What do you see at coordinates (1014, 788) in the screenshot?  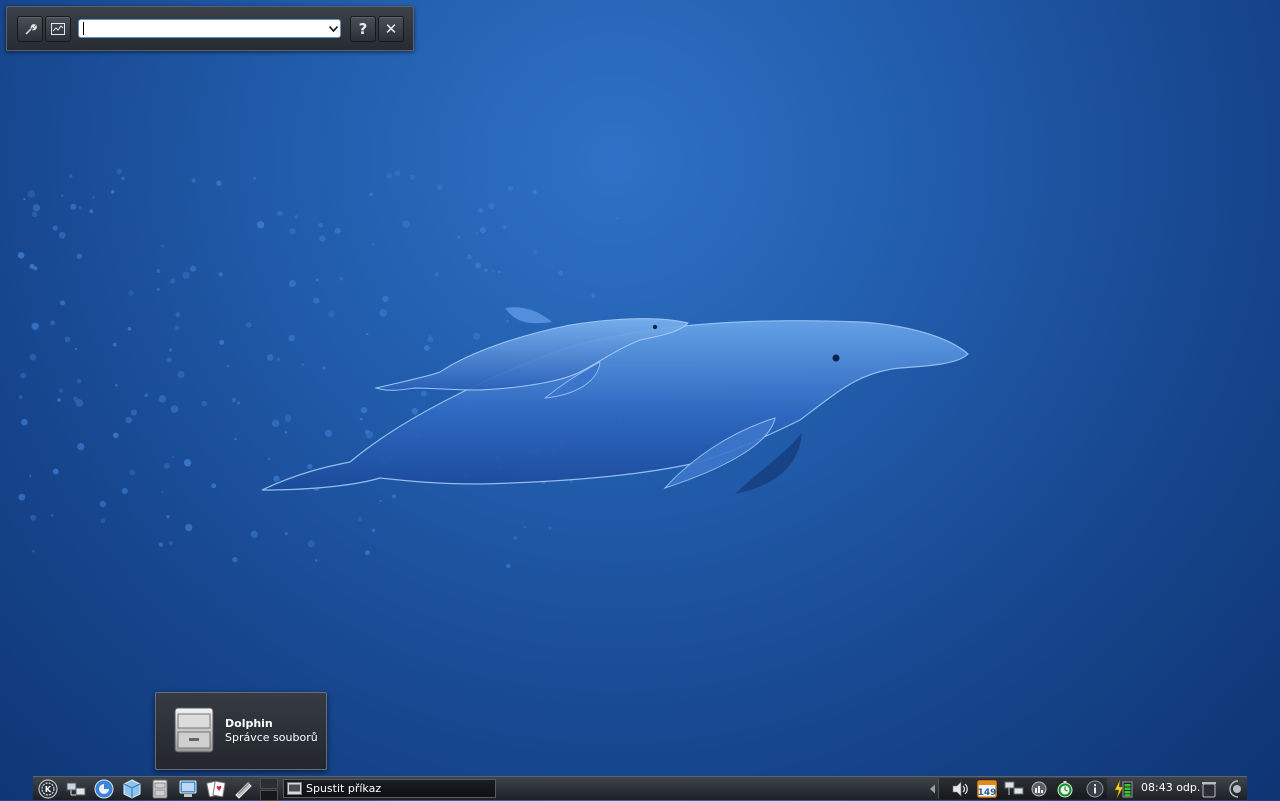 I see `tray-network` at bounding box center [1014, 788].